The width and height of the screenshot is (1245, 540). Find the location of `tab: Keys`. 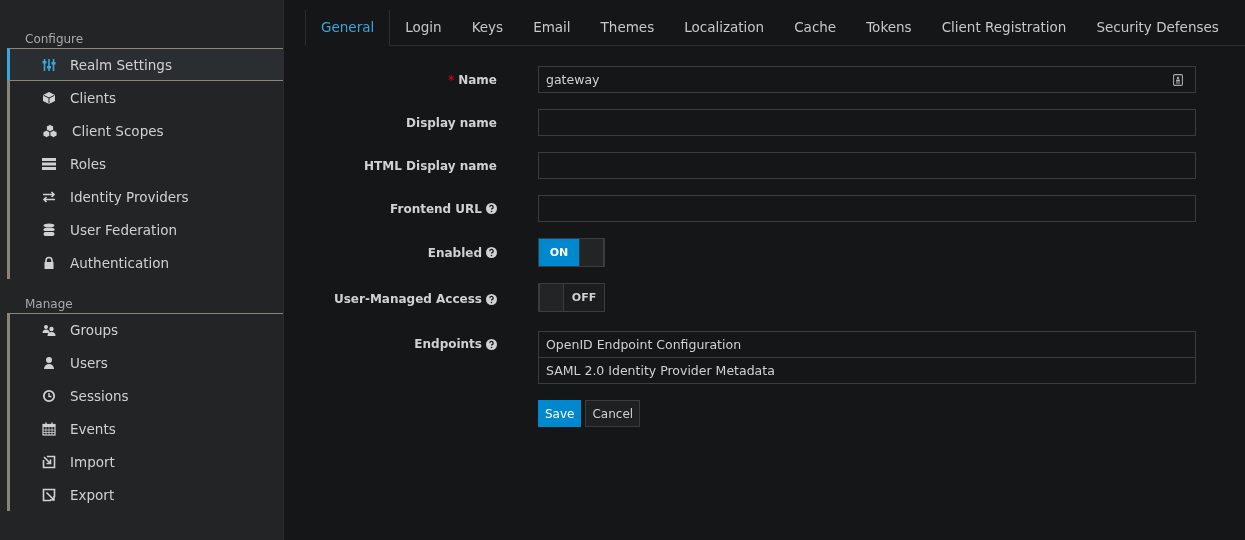

tab: Keys is located at coordinates (487, 27).